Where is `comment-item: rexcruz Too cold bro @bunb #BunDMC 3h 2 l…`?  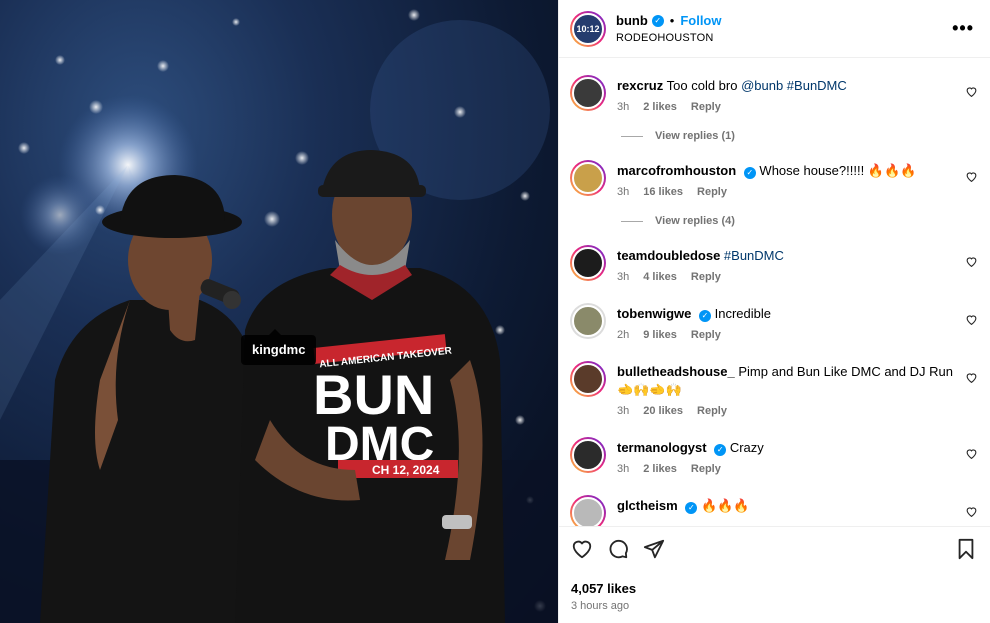 comment-item: rexcruz Too cold bro @bunb #BunDMC 3h 2 l… is located at coordinates (774, 94).